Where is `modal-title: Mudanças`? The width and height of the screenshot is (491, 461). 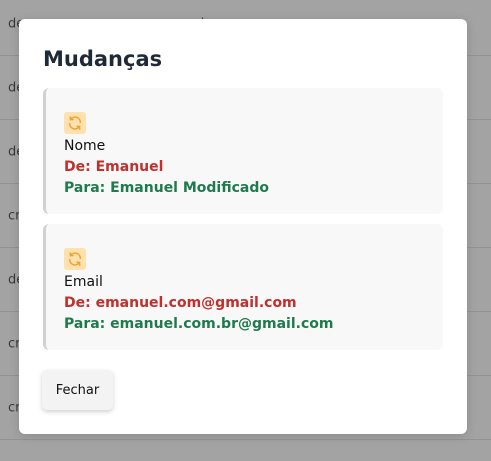 modal-title: Mudanças is located at coordinates (103, 59).